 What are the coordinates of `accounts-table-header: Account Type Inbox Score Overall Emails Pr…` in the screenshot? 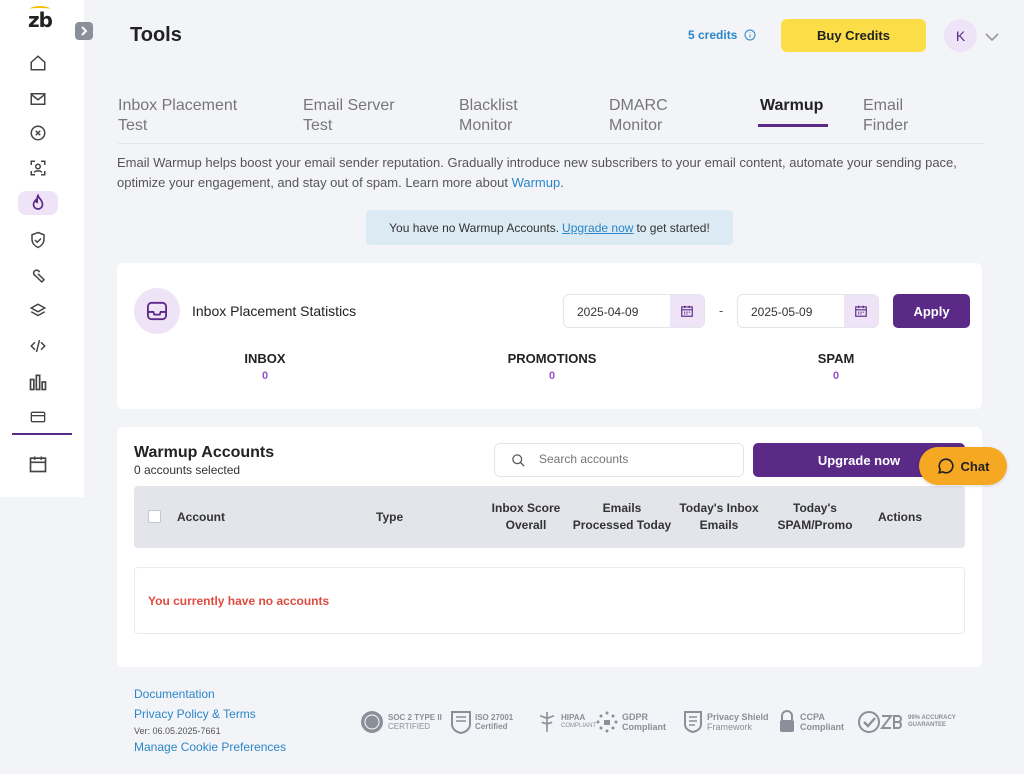 It's located at (549, 517).